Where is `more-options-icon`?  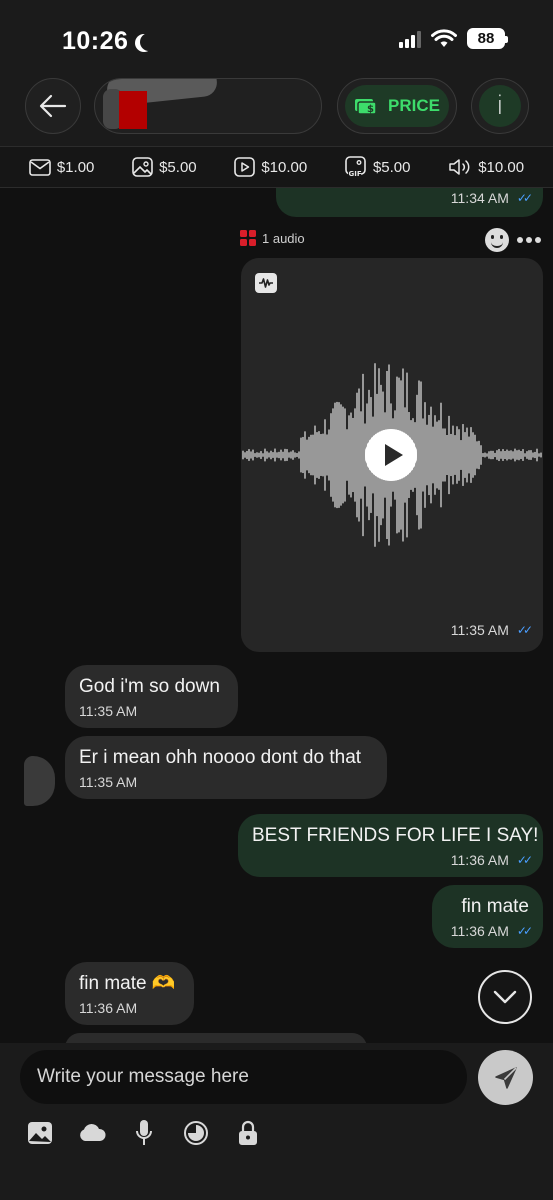
more-options-icon is located at coordinates (529, 240).